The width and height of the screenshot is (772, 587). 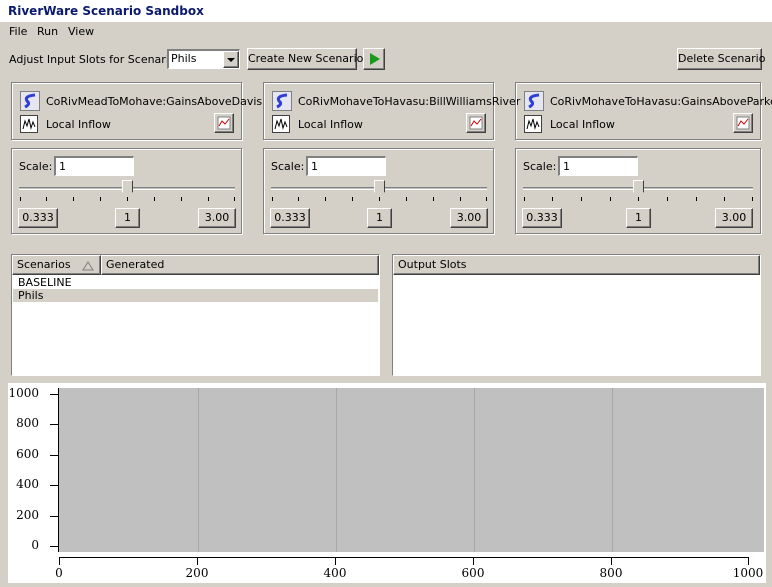 I want to click on window-title: RiverWare Scenario Sandbox, so click(x=386, y=11).